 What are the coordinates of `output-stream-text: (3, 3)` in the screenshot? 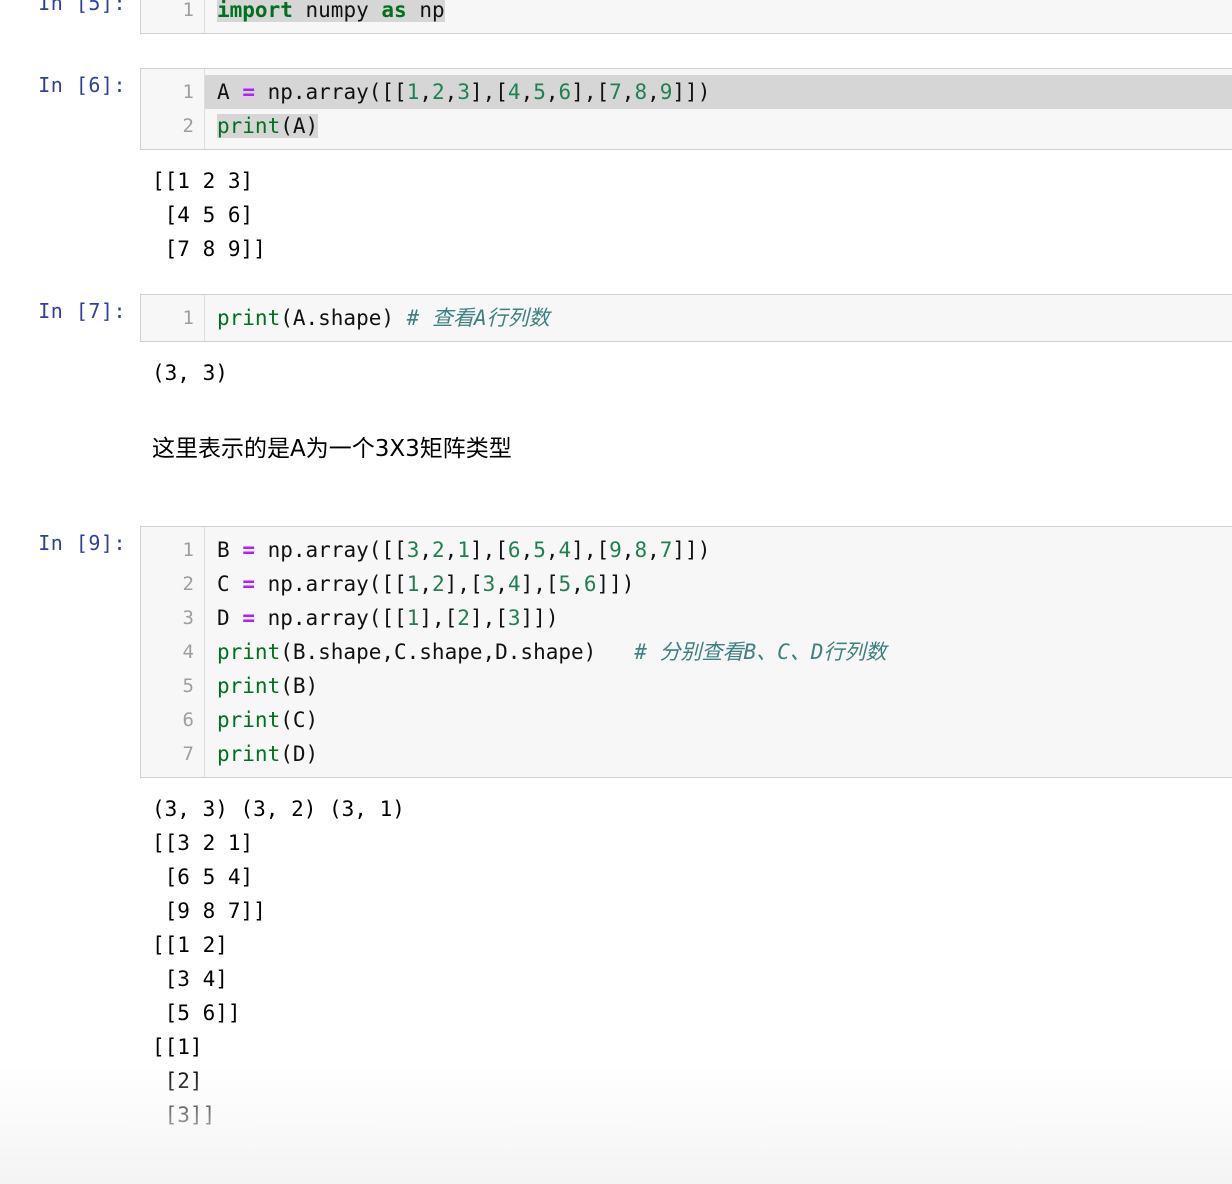 It's located at (686, 372).